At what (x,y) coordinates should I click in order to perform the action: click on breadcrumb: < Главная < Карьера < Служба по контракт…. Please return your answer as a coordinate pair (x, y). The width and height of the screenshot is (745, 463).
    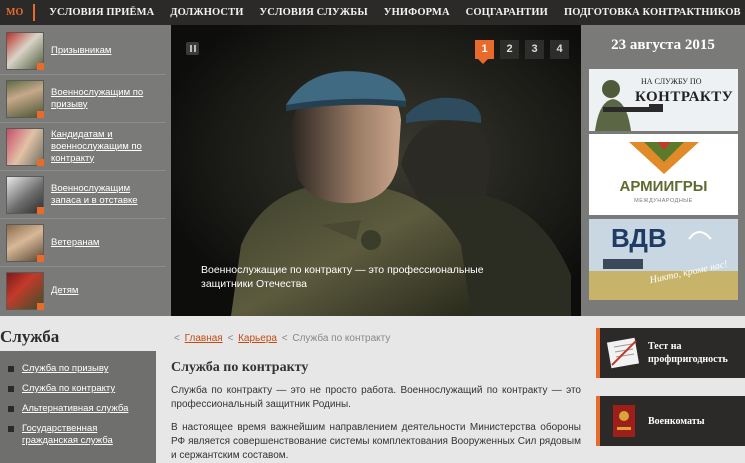
    Looking at the image, I should click on (281, 338).